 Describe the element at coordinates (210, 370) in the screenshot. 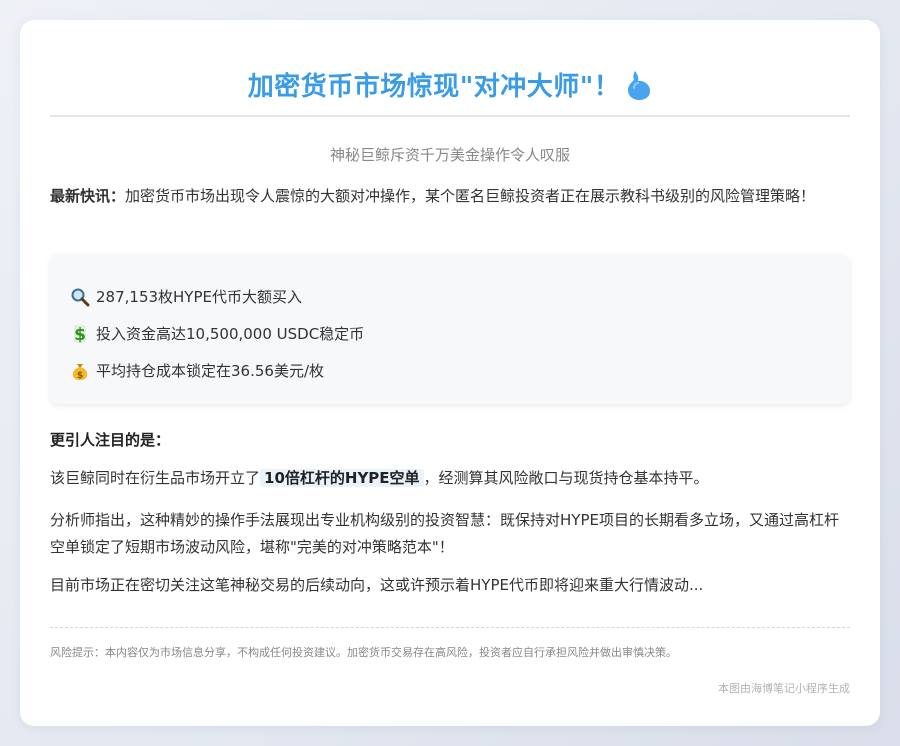

I see `fact-text: 平均持仓成本锁定在36.56美元/枚` at that location.